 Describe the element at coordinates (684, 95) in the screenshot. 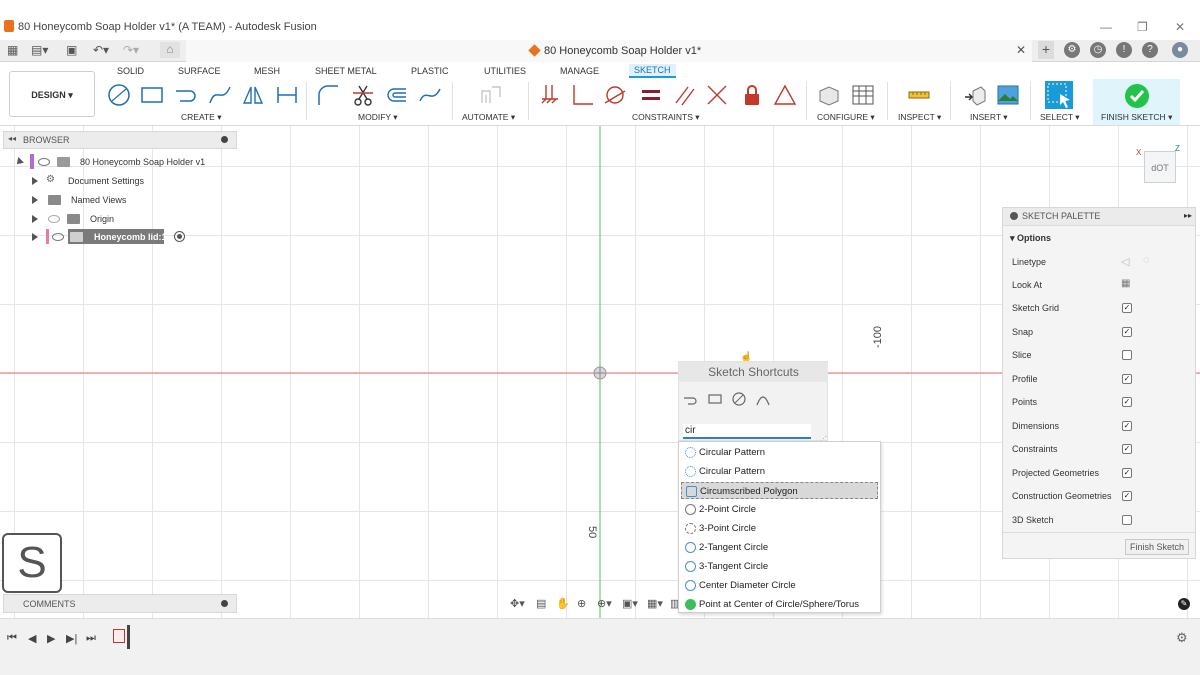

I see `parallel-constraint-icon` at that location.